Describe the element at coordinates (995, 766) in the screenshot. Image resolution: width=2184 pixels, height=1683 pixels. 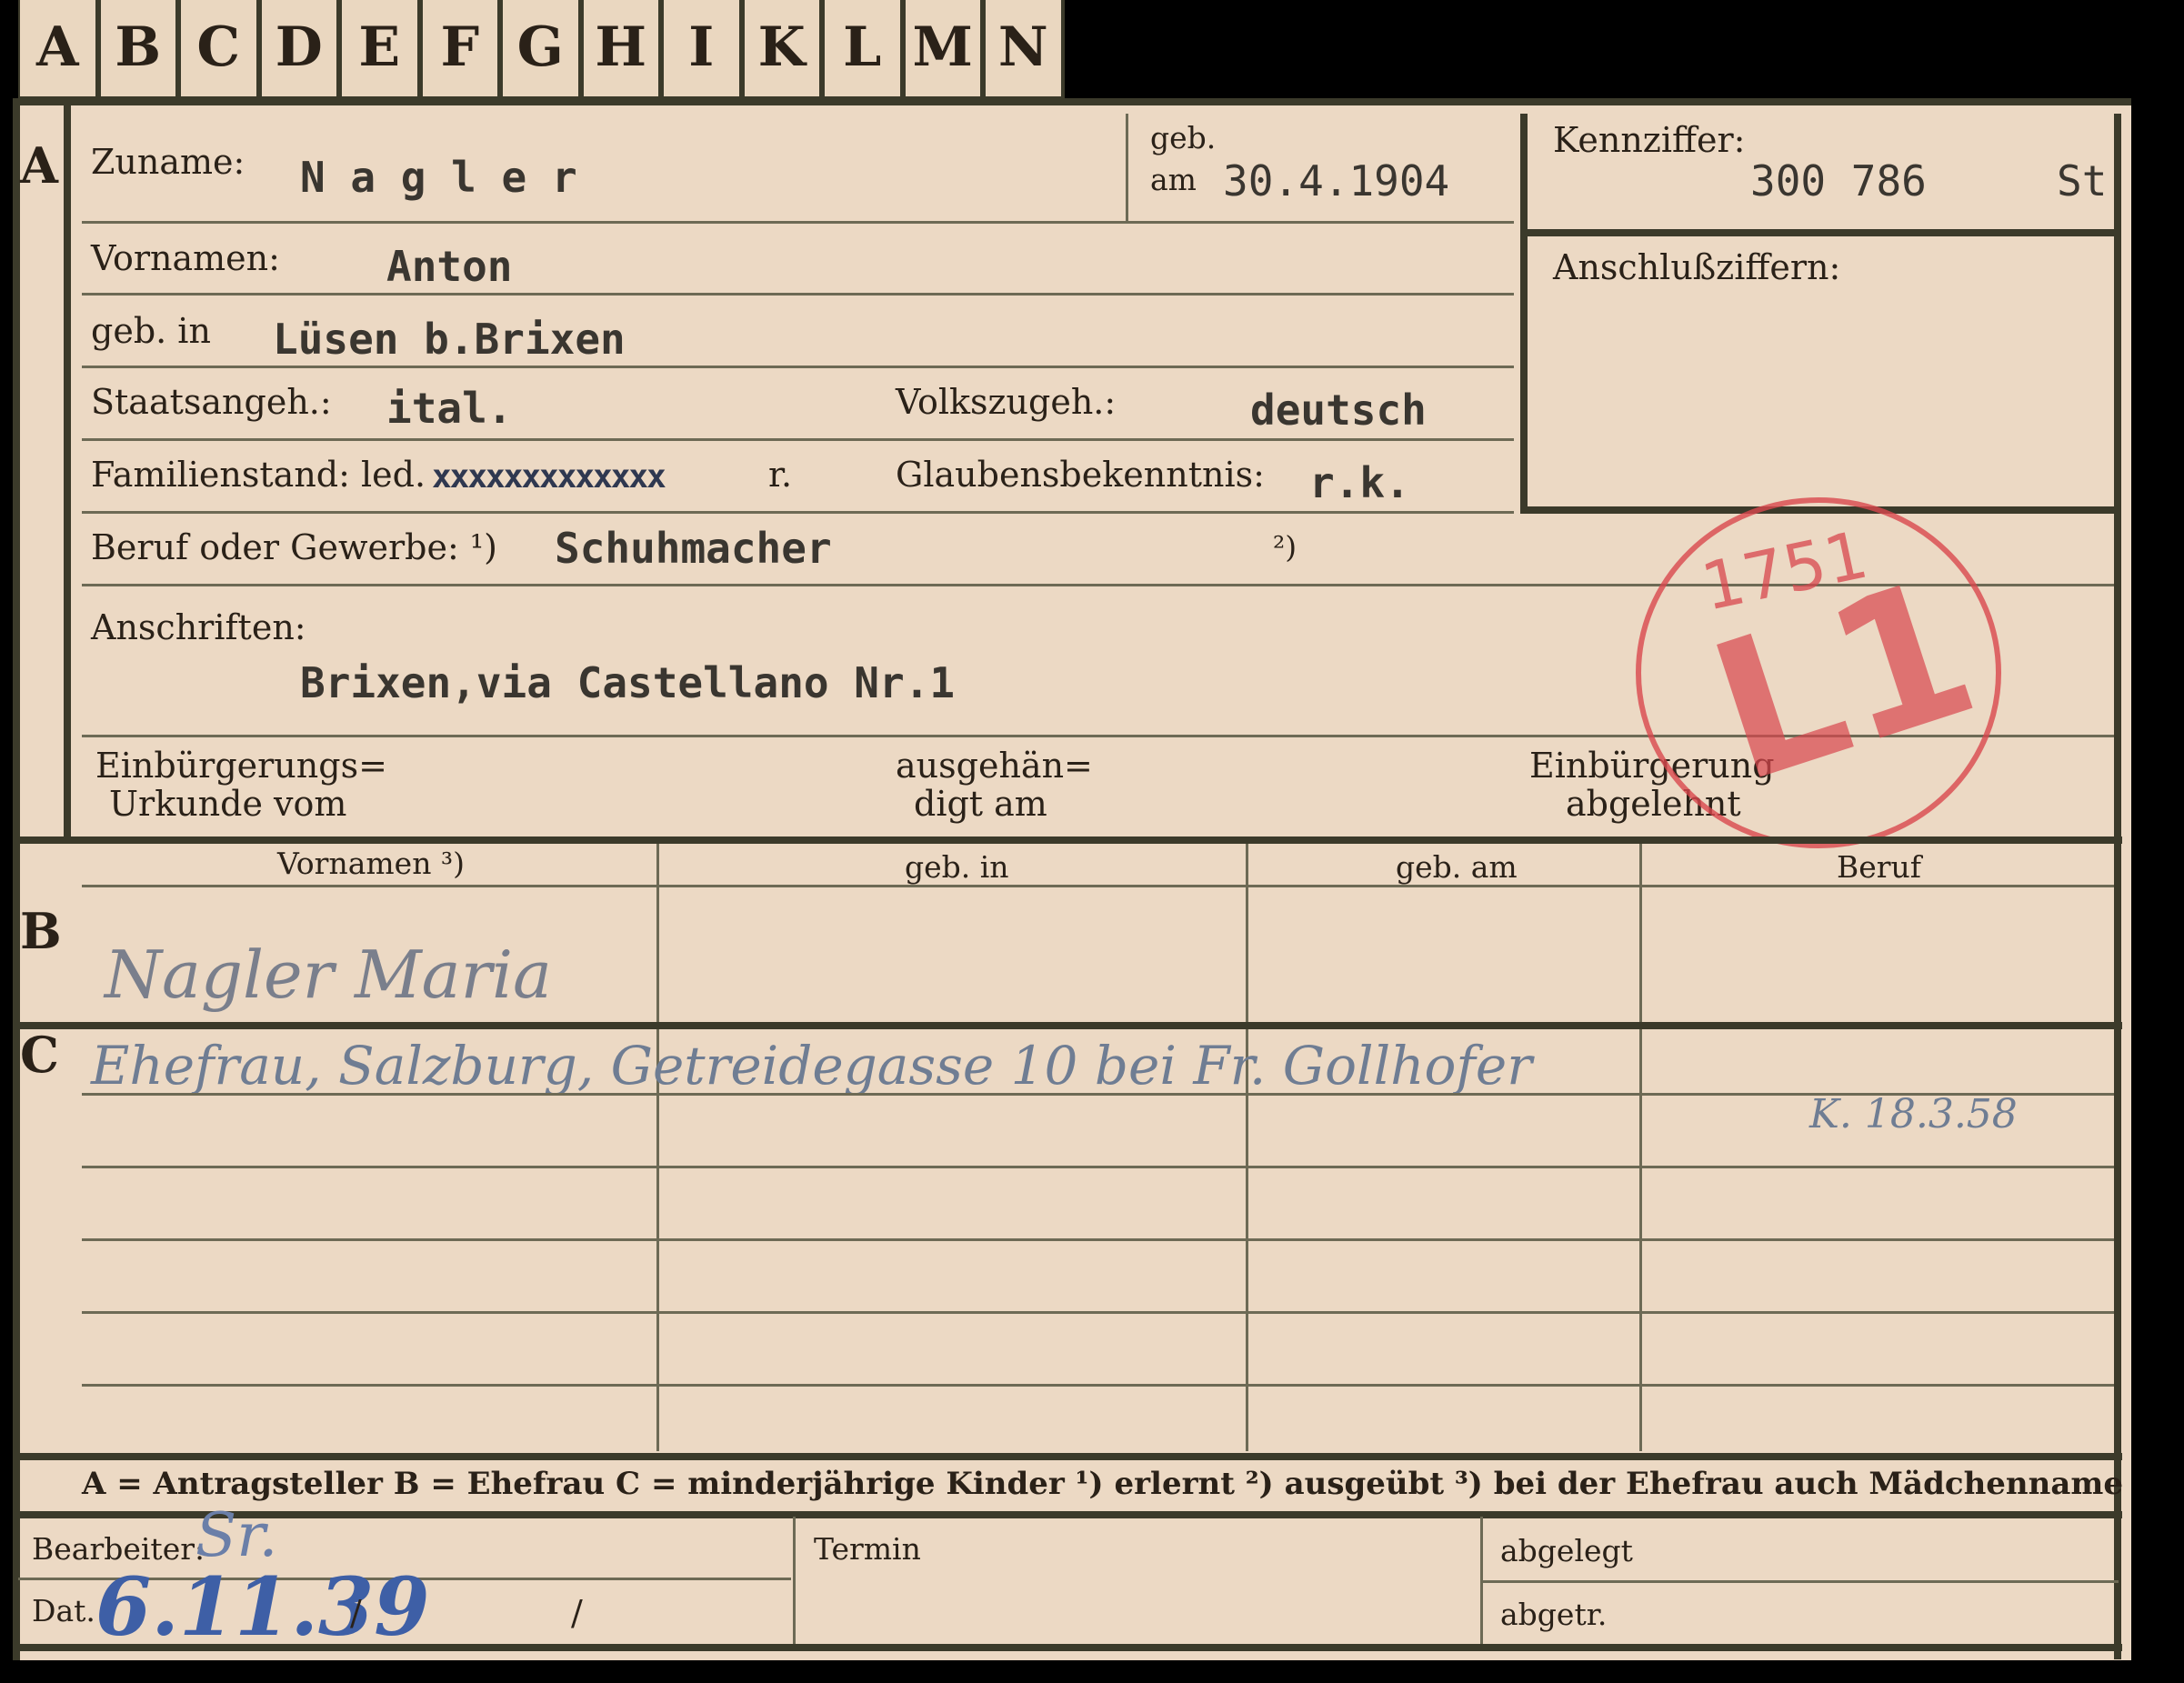
I see `ausg-label-1: ausgehän=` at that location.